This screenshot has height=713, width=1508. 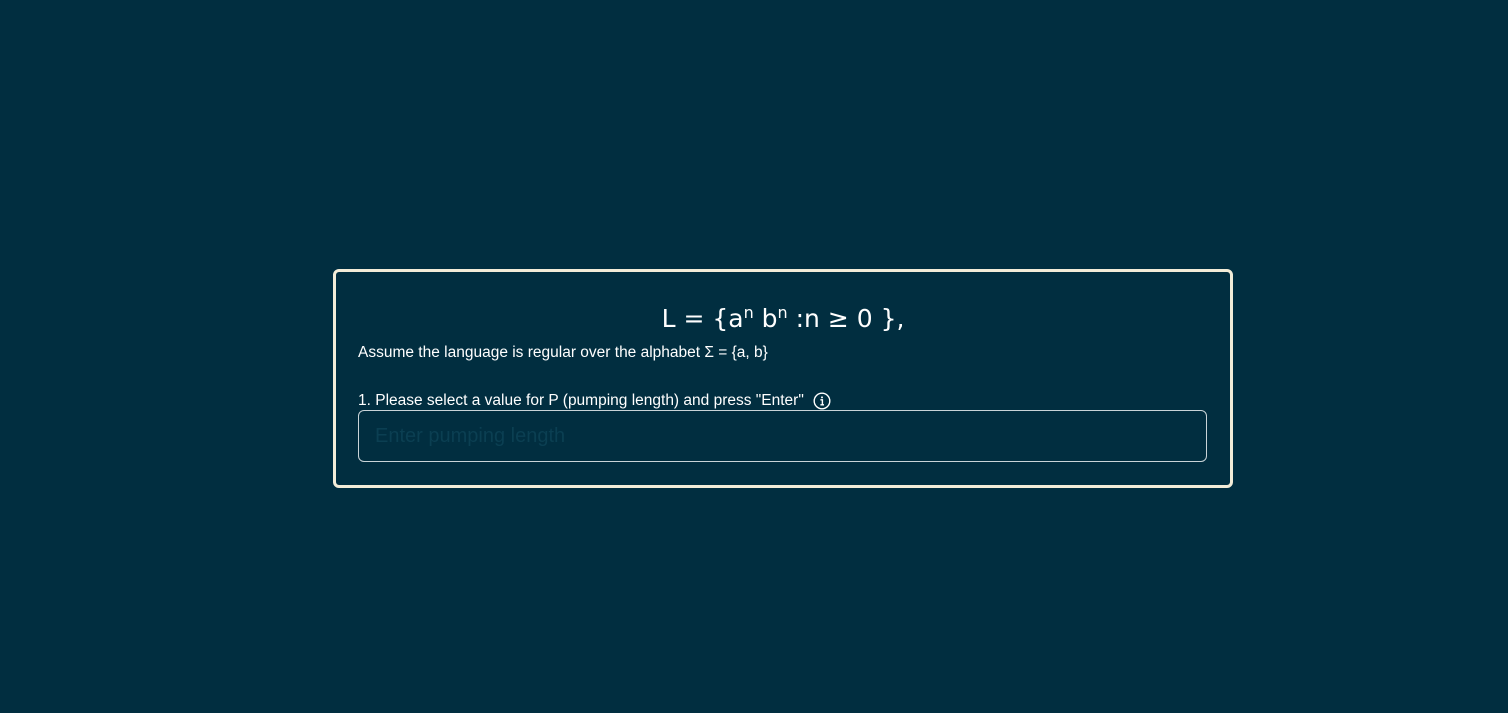 What do you see at coordinates (748, 312) in the screenshot?
I see `language-exponent-a: n` at bounding box center [748, 312].